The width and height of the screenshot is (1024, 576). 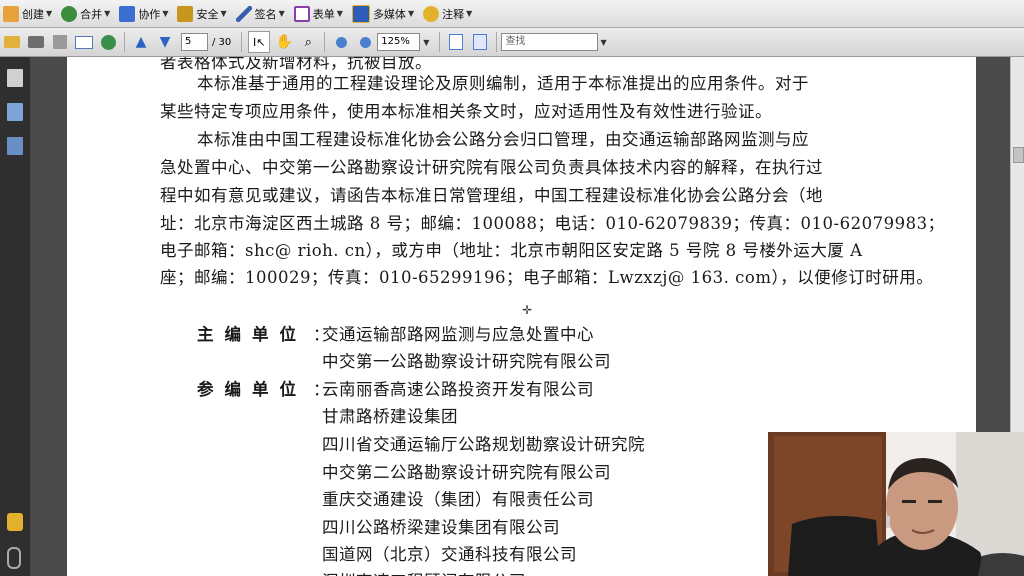 What do you see at coordinates (48, 316) in the screenshot?
I see `document-background-left` at bounding box center [48, 316].